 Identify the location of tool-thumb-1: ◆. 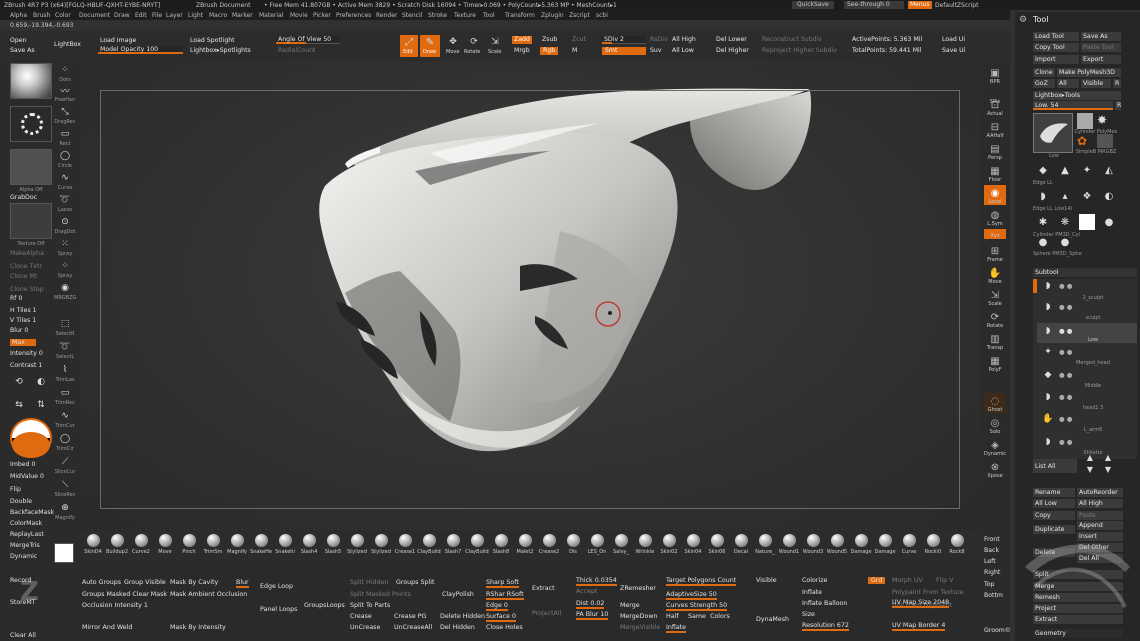
(1043, 170).